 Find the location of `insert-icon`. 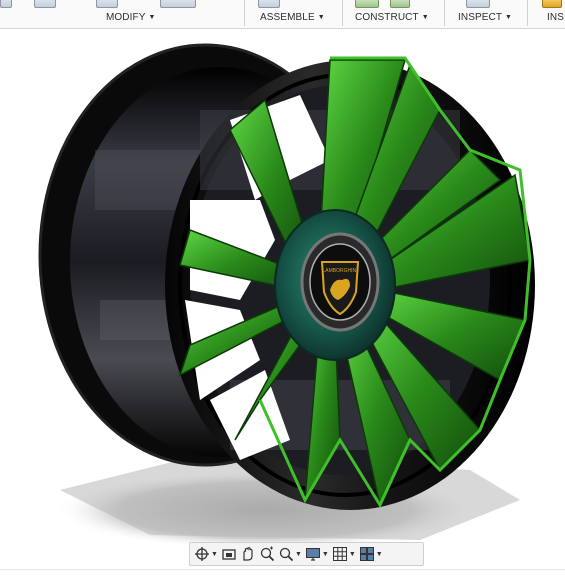

insert-icon is located at coordinates (552, 4).